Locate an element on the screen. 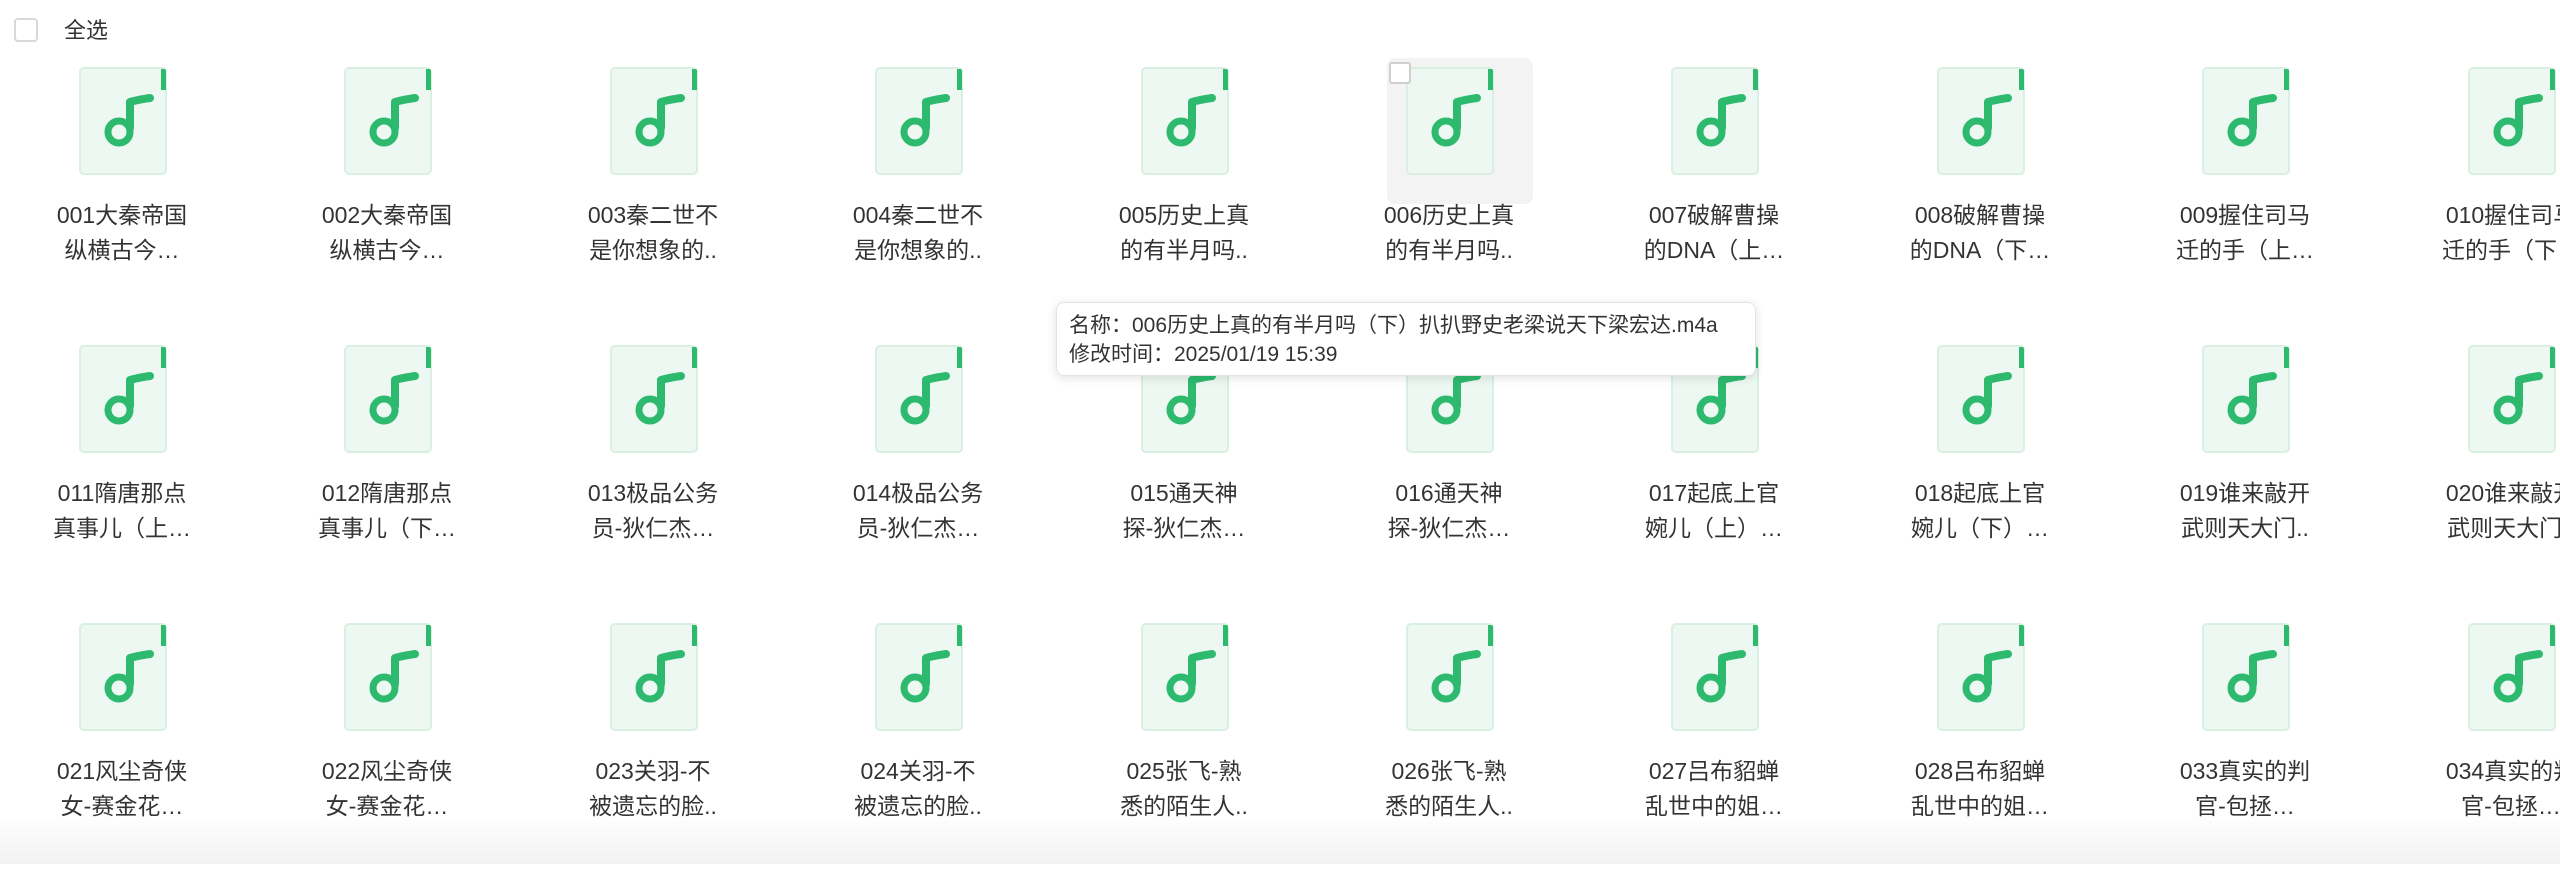 The height and width of the screenshot is (884, 2560). file-name-line1: 025张飞-熟 is located at coordinates (1184, 771).